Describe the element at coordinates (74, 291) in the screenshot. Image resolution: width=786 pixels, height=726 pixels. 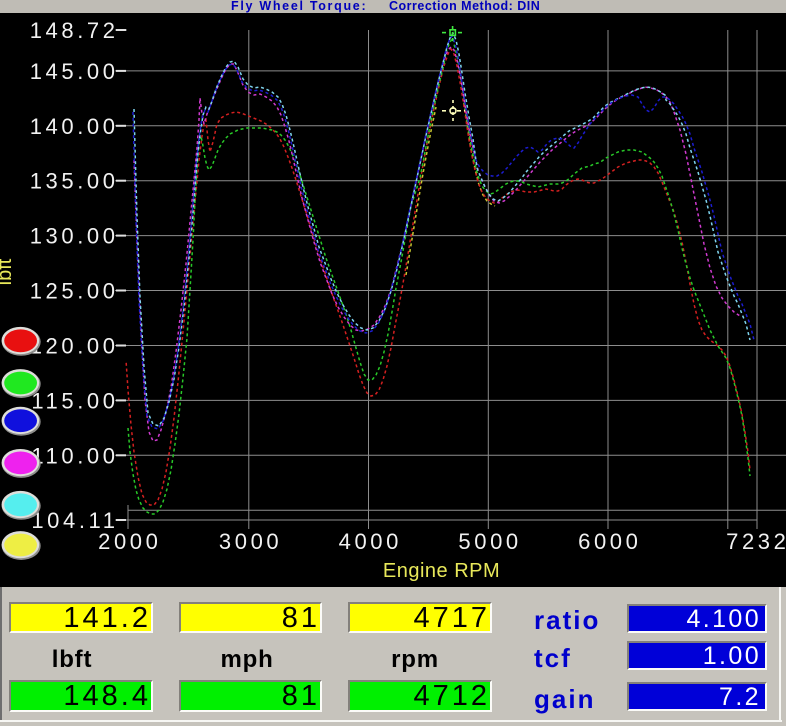
I see `svg-text: 125.00` at that location.